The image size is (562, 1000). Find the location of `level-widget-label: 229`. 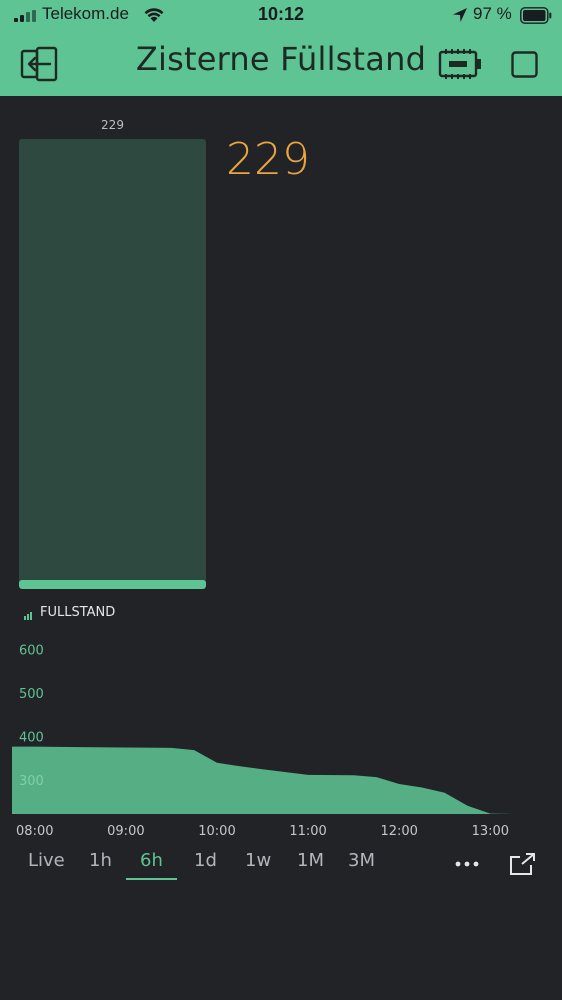

level-widget-label: 229 is located at coordinates (112, 125).